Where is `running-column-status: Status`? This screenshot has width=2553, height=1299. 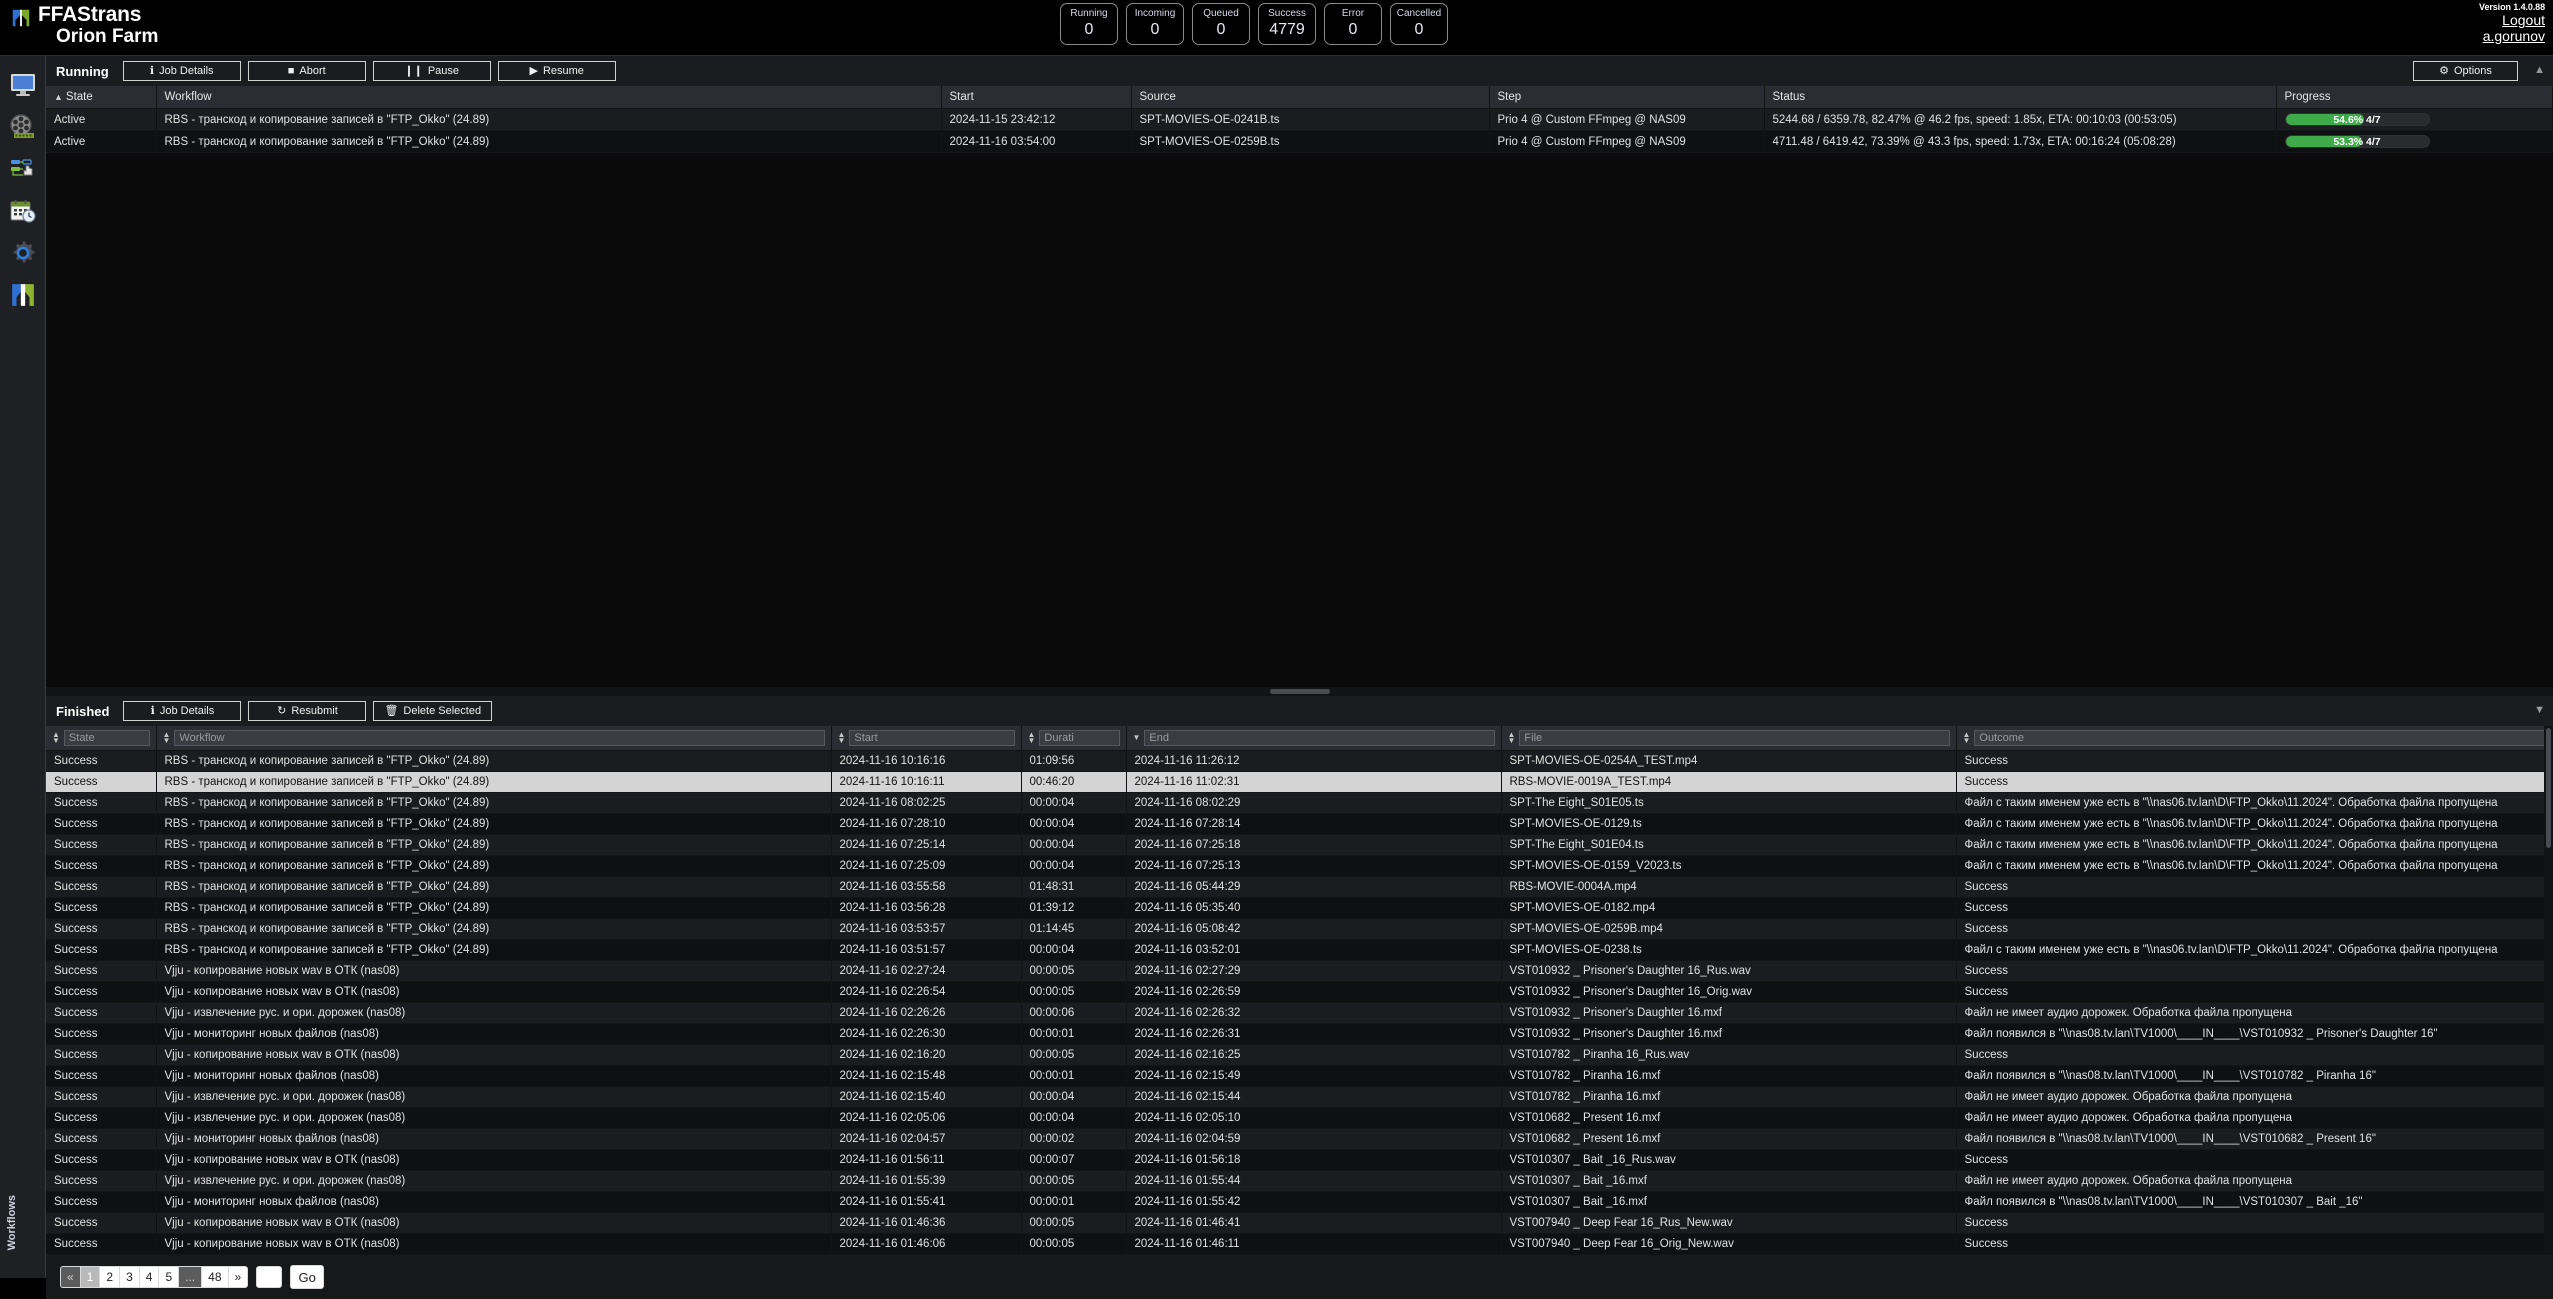
running-column-status: Status is located at coordinates (2020, 97).